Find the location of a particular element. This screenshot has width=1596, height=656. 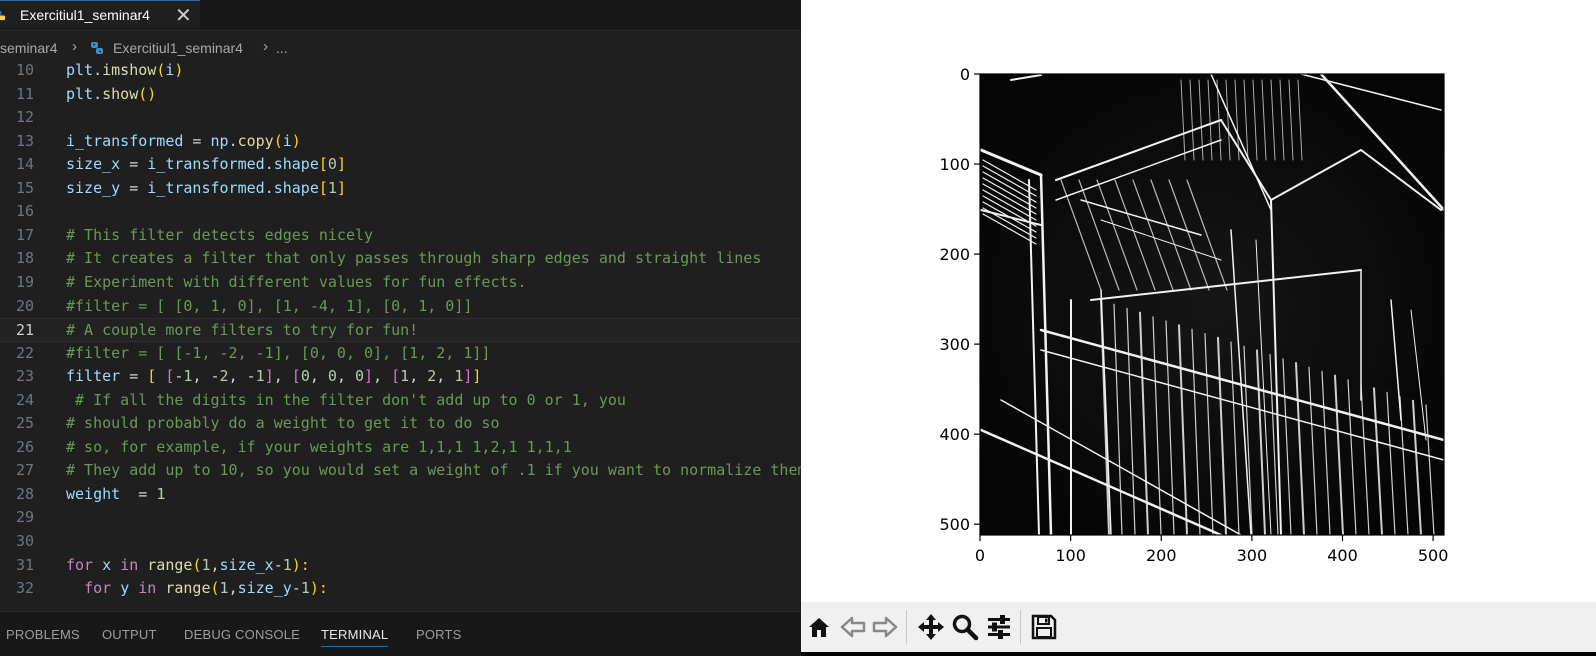

panel-tab-terminal: TERMINAL is located at coordinates (355, 637).